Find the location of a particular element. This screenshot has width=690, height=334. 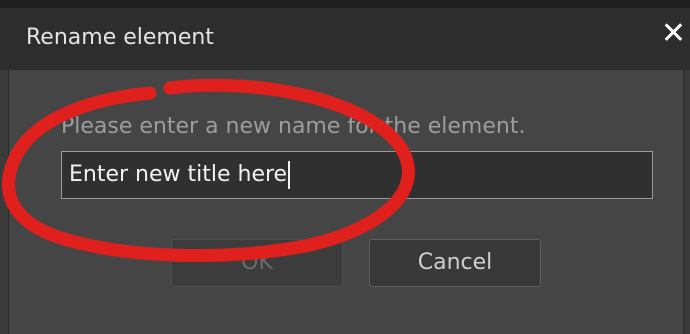

close-icon: ✕ is located at coordinates (673, 33).